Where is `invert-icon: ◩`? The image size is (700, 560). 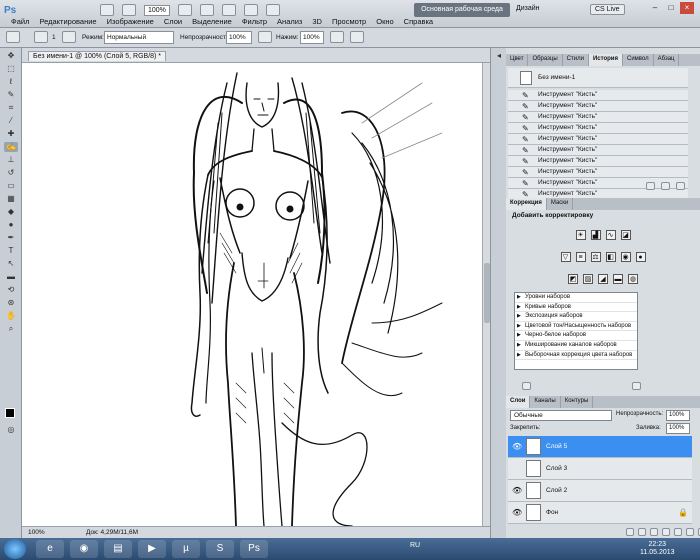
invert-icon: ◩ is located at coordinates (573, 279).